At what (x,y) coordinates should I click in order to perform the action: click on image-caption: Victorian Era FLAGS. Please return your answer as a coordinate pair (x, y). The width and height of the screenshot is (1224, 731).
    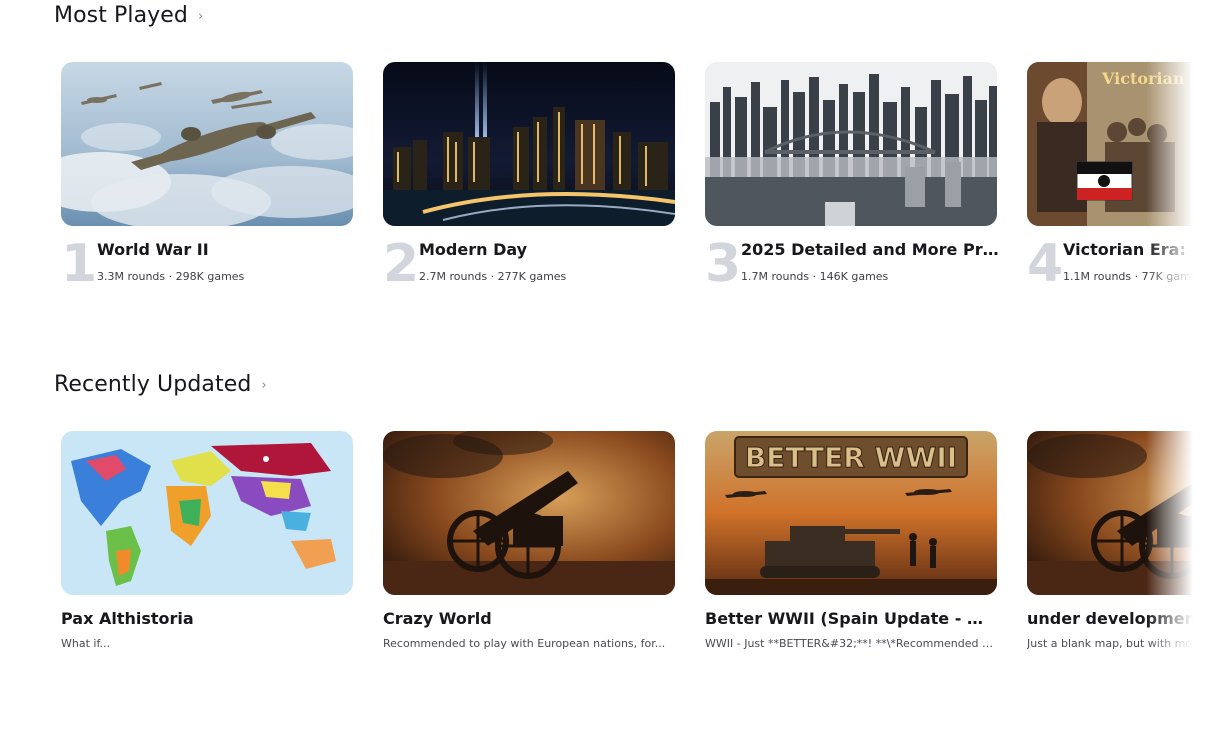
    Looking at the image, I should click on (1147, 78).